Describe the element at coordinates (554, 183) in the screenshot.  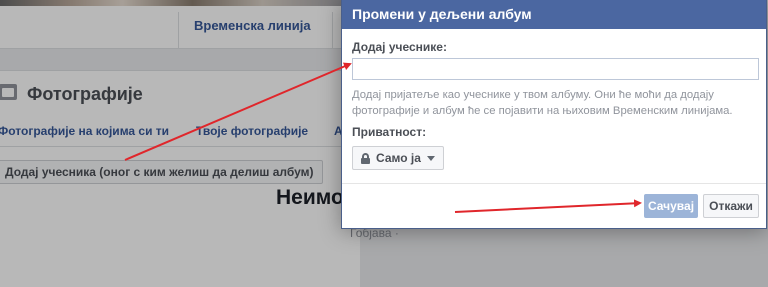
I see `footer-divider` at that location.